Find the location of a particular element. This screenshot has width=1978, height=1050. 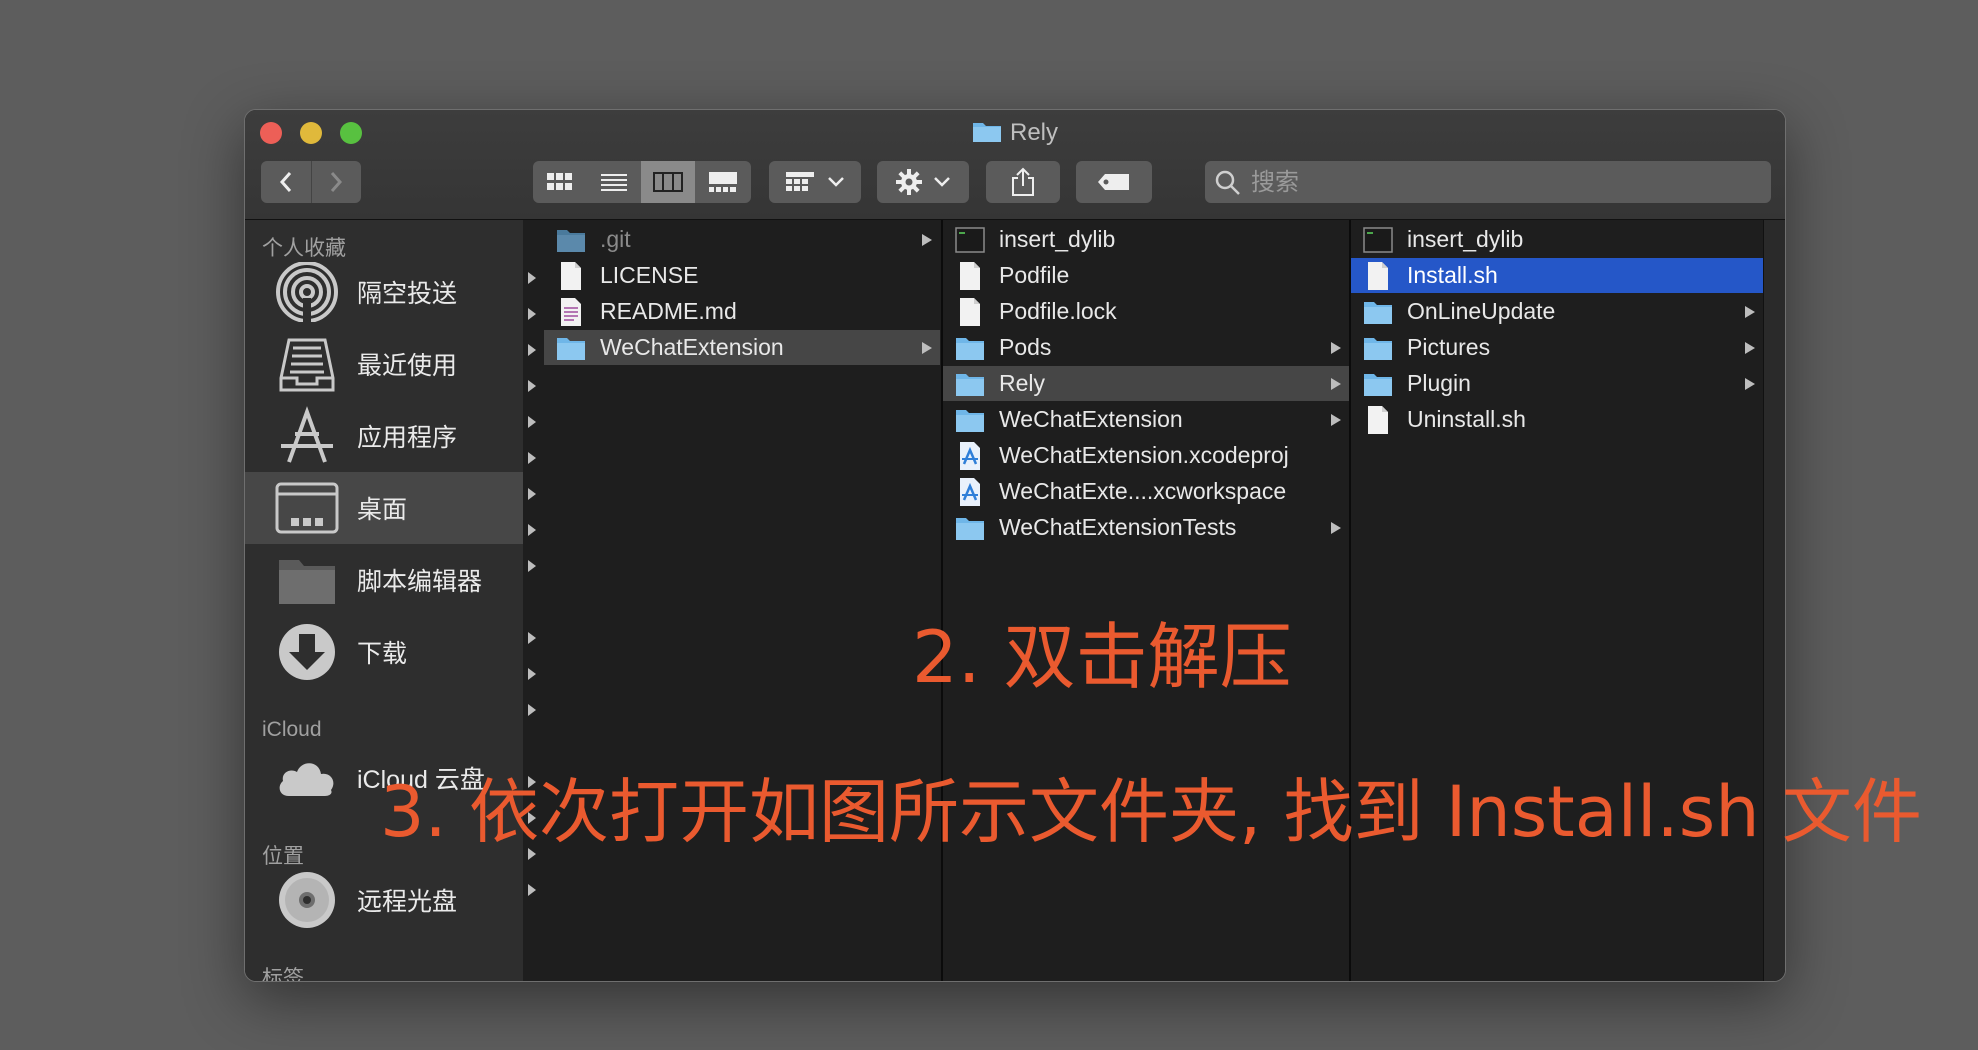

xcode-workspace-icon is located at coordinates (970, 492).